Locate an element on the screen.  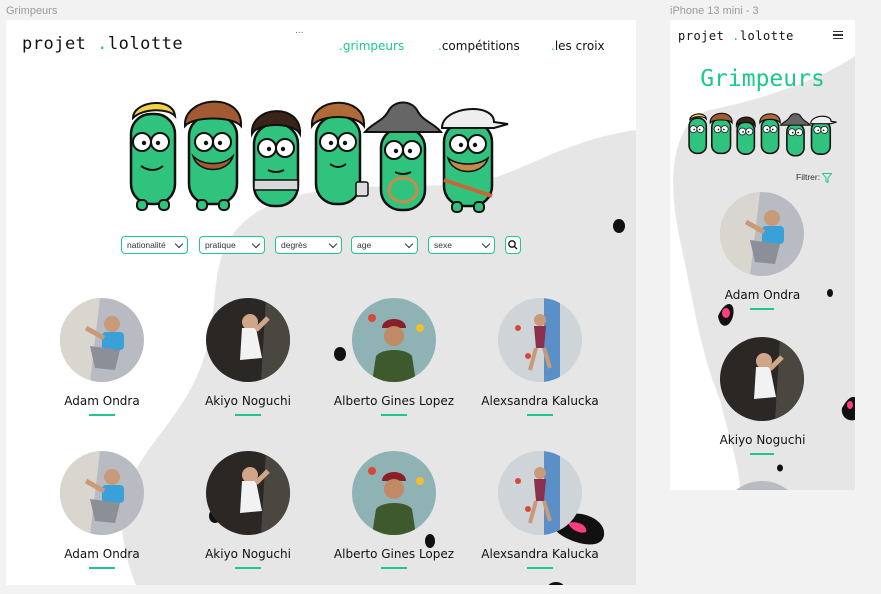
nav-label: compétitions is located at coordinates (480, 46).